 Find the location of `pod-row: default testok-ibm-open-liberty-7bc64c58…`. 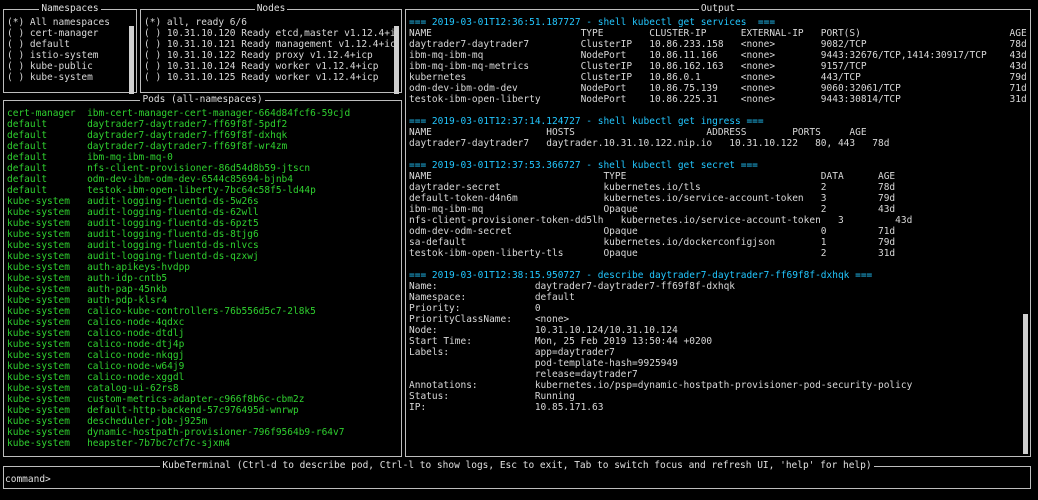

pod-row: default testok-ibm-open-liberty-7bc64c58… is located at coordinates (202, 190).